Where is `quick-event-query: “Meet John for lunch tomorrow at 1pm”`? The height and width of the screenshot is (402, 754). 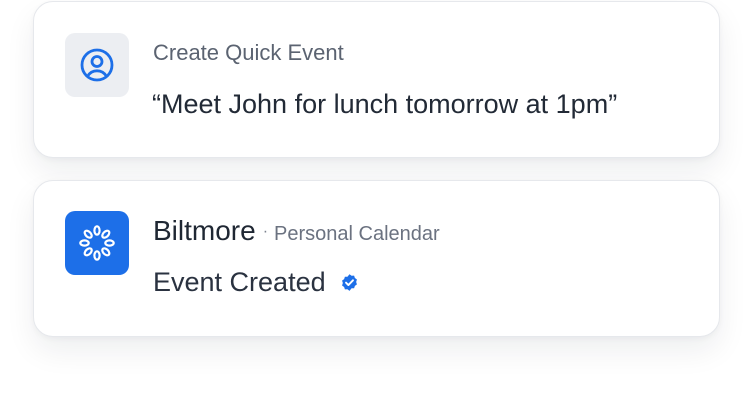
quick-event-query: “Meet John for lunch tomorrow at 1pm” is located at coordinates (385, 104).